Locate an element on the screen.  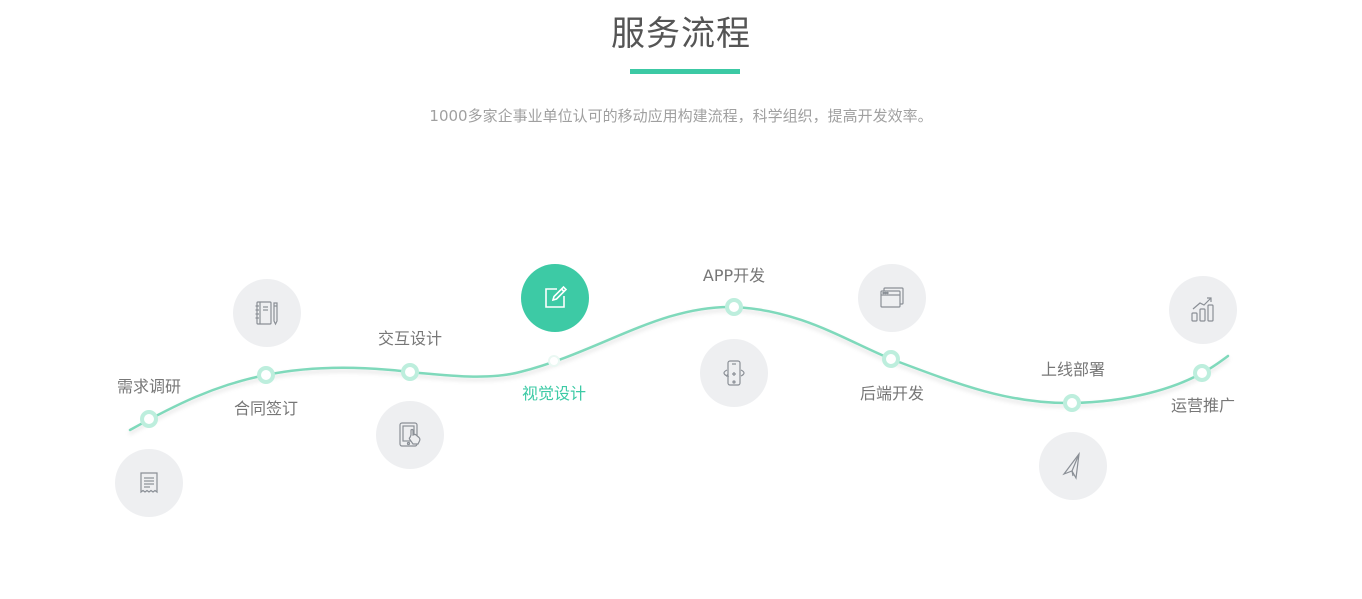
step-deploy-label: 上线部署 is located at coordinates (1073, 370).